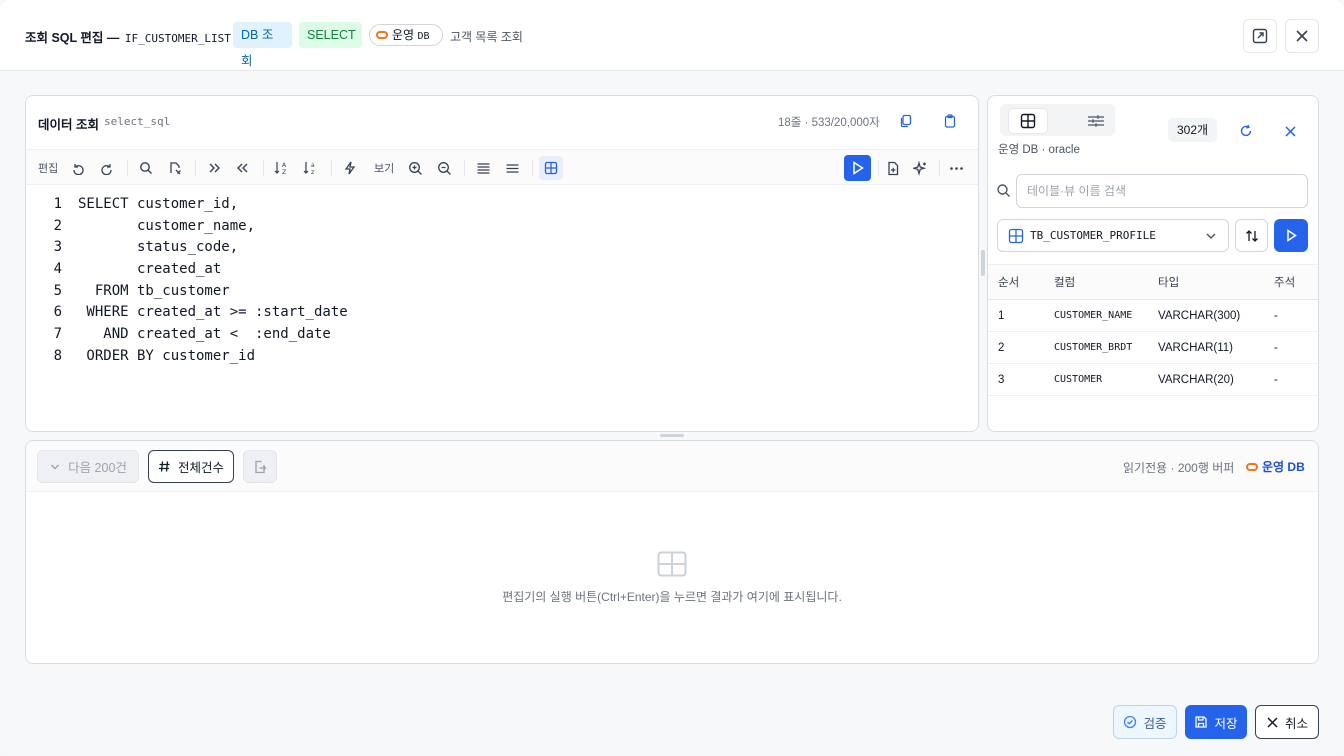  What do you see at coordinates (1057, 120) in the screenshot?
I see `schema-view-toggle` at bounding box center [1057, 120].